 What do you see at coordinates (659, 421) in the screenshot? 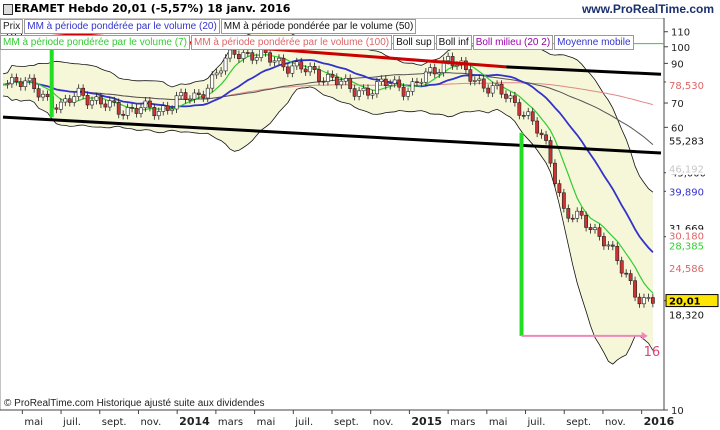
I see `x-tick-label: 2016` at bounding box center [659, 421].